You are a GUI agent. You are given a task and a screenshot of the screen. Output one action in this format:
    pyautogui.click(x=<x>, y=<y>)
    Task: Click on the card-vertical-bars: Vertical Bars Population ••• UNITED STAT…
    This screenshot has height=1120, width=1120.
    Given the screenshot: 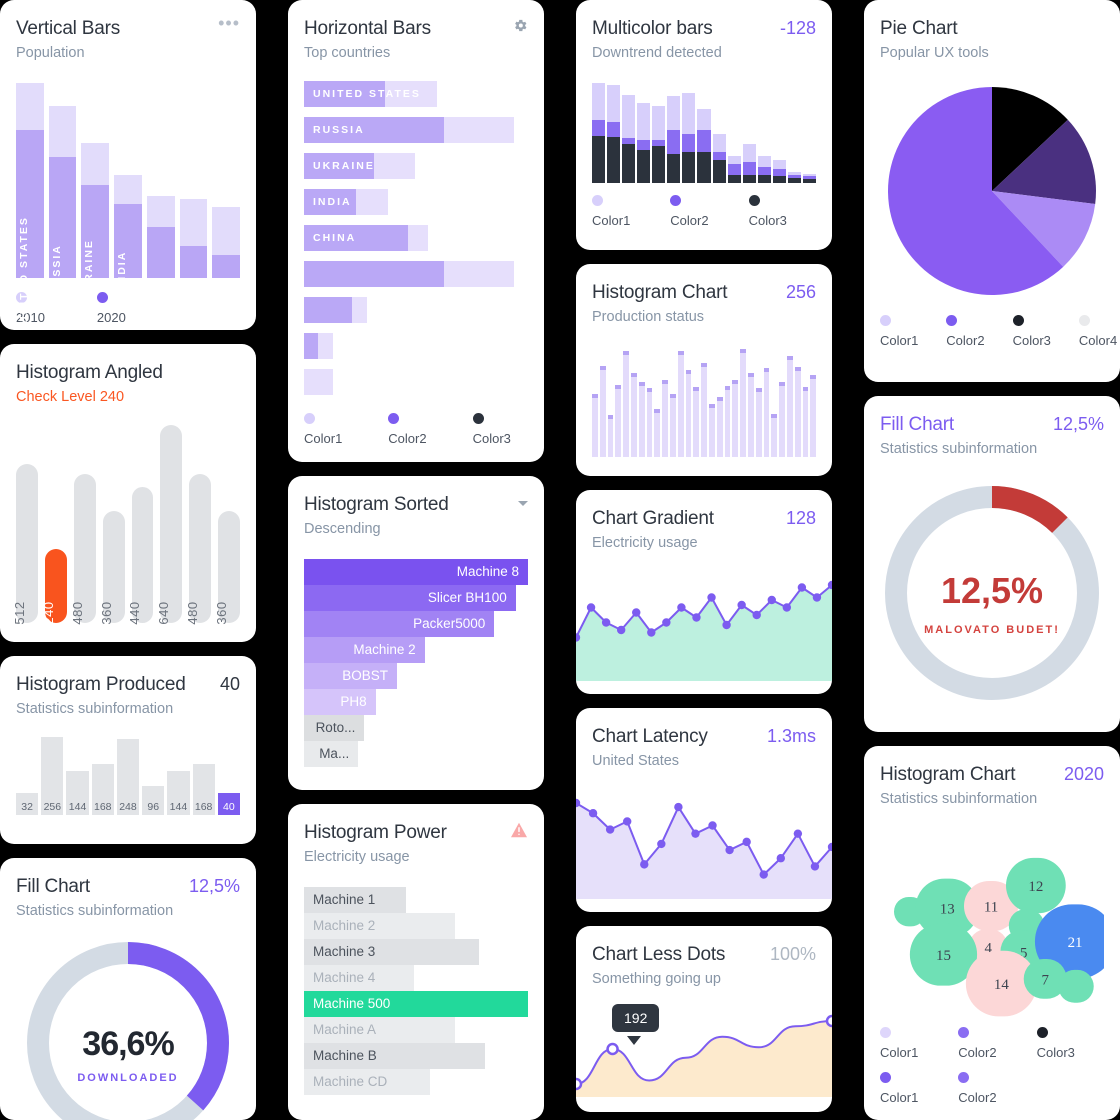 What is the action you would take?
    pyautogui.click(x=128, y=165)
    